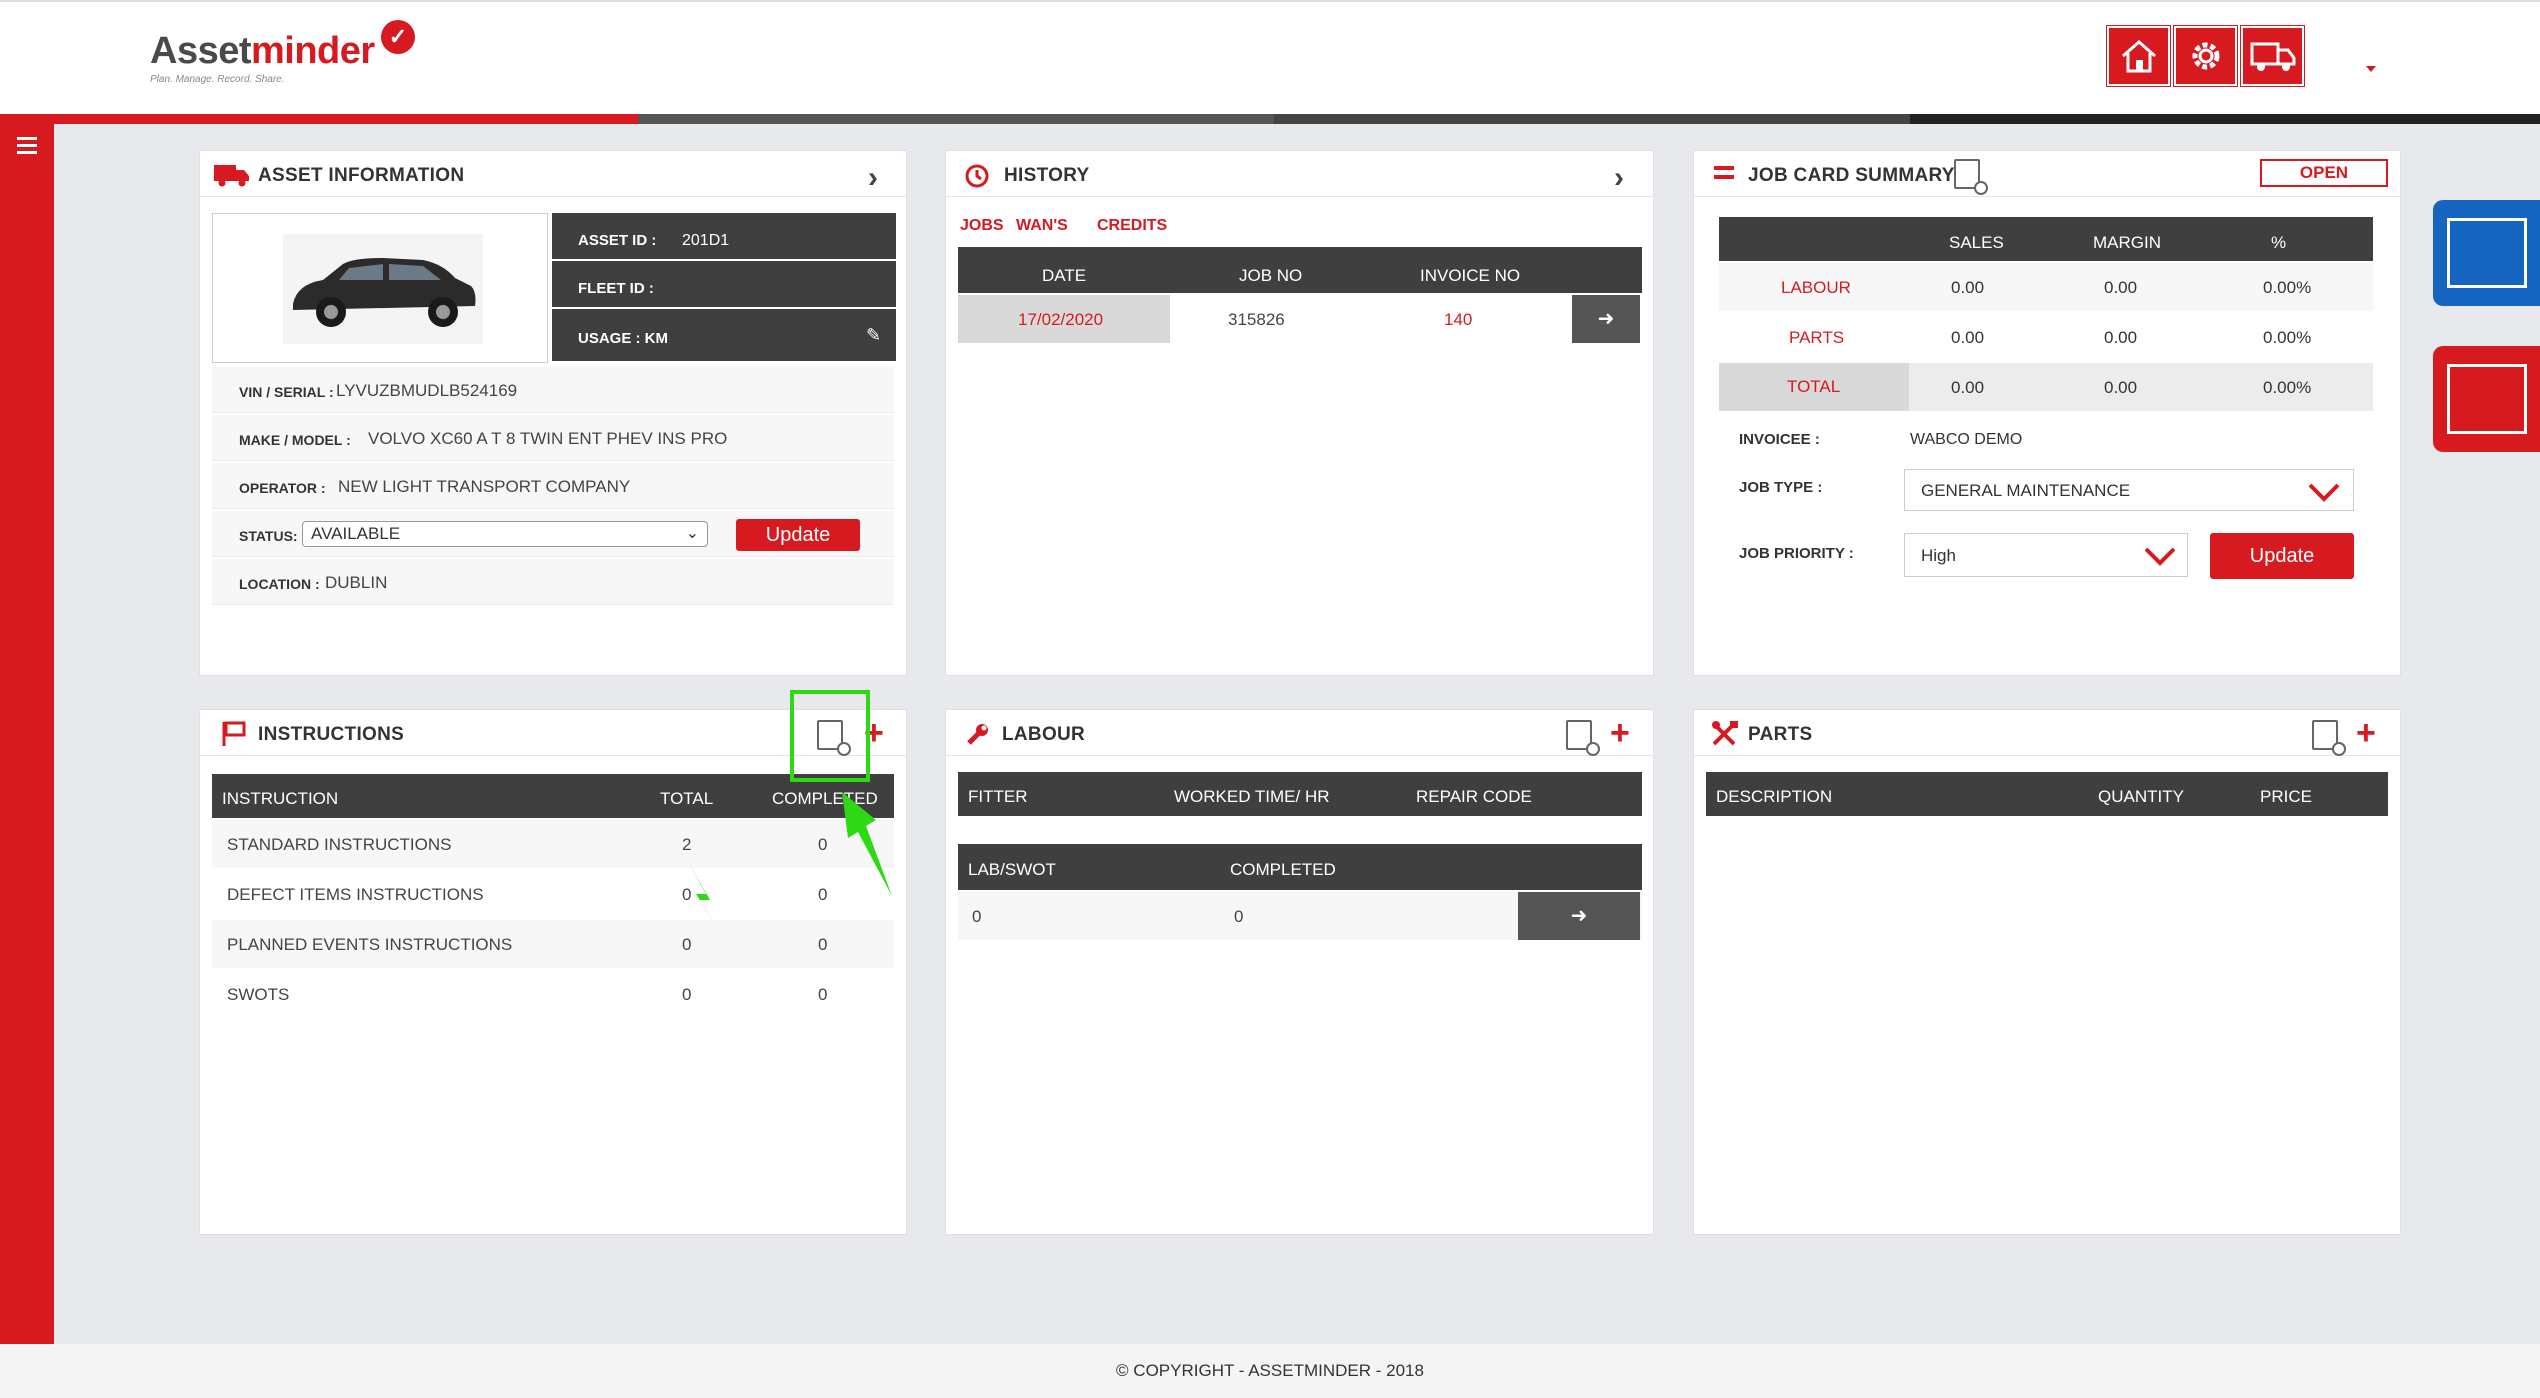 This screenshot has height=1398, width=2540. What do you see at coordinates (706, 900) in the screenshot?
I see `annotation-arrow-icon` at bounding box center [706, 900].